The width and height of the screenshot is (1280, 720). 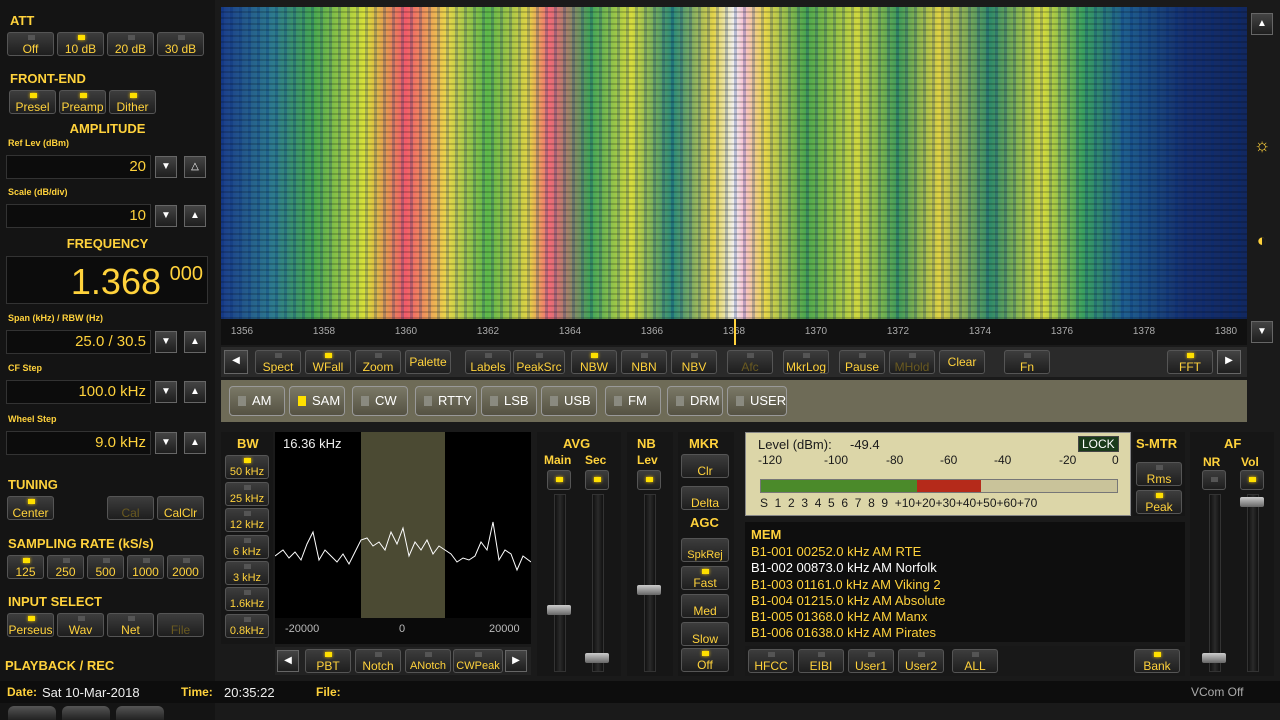 I want to click on agc-spkrej-button: SpkRej, so click(x=705, y=550).